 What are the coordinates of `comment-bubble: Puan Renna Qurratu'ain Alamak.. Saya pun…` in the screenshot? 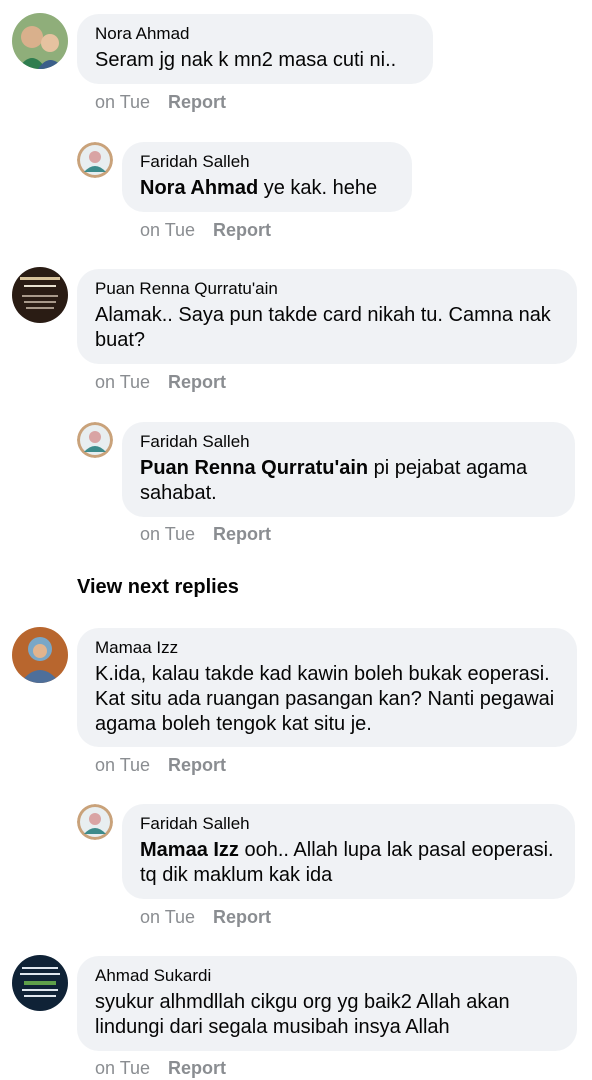 It's located at (327, 316).